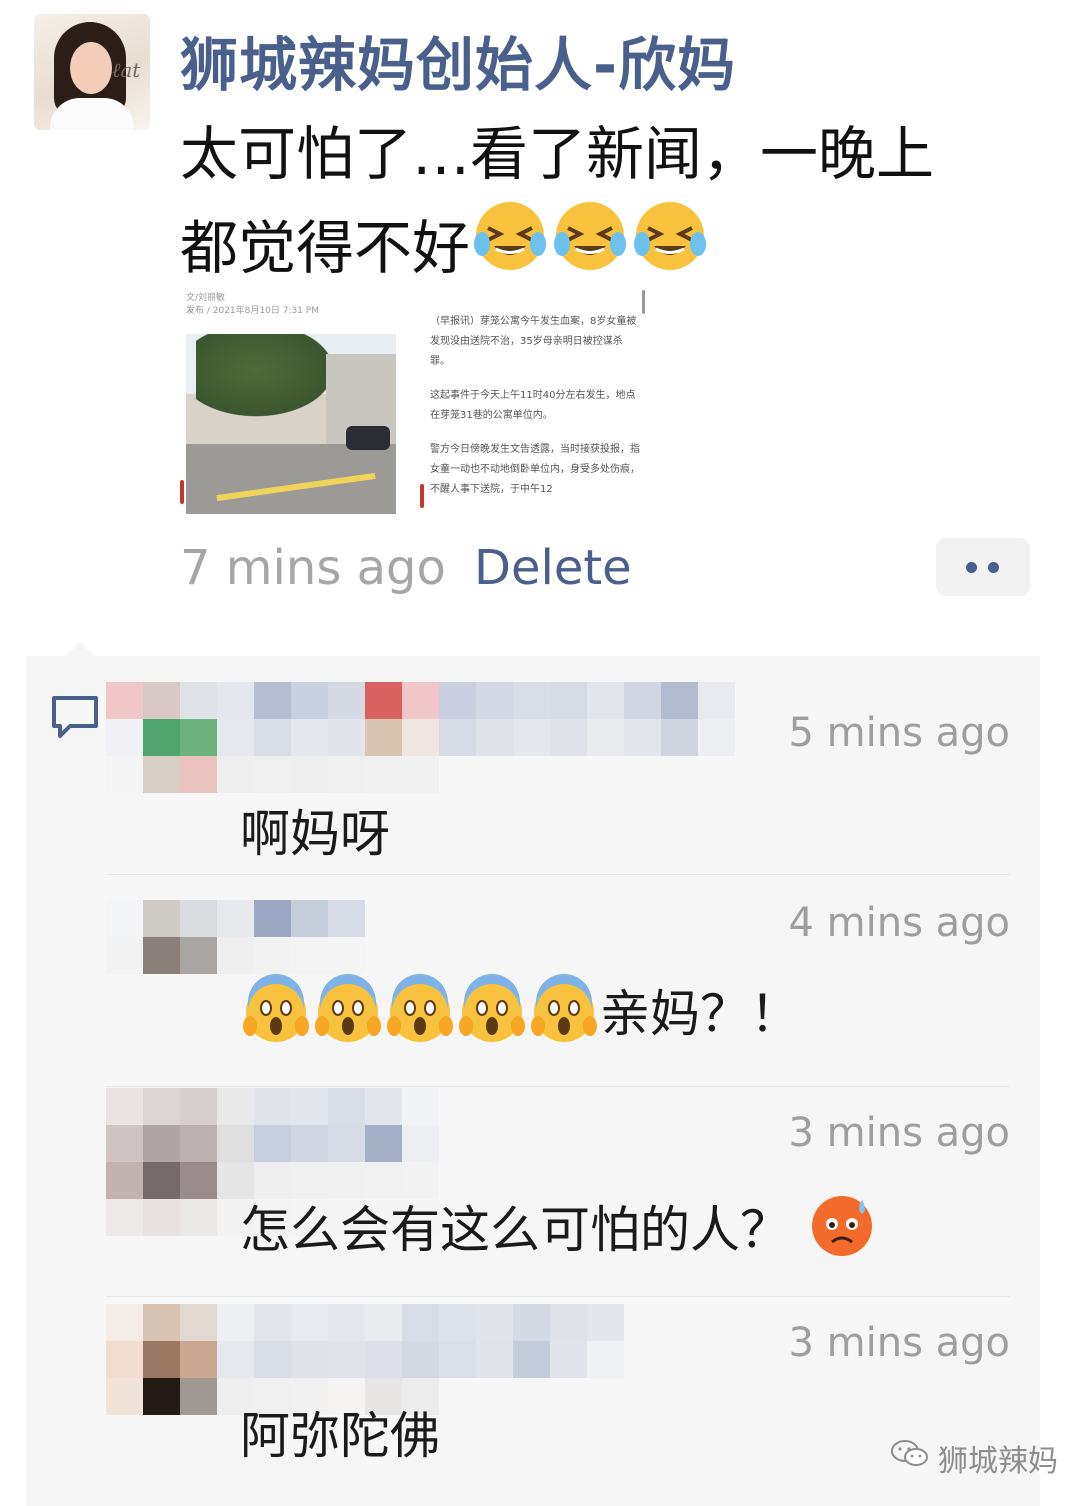 Image resolution: width=1080 pixels, height=1506 pixels. What do you see at coordinates (557, 154) in the screenshot?
I see `post-text-line-1: 太可怕了…看了新闻，一晚上` at bounding box center [557, 154].